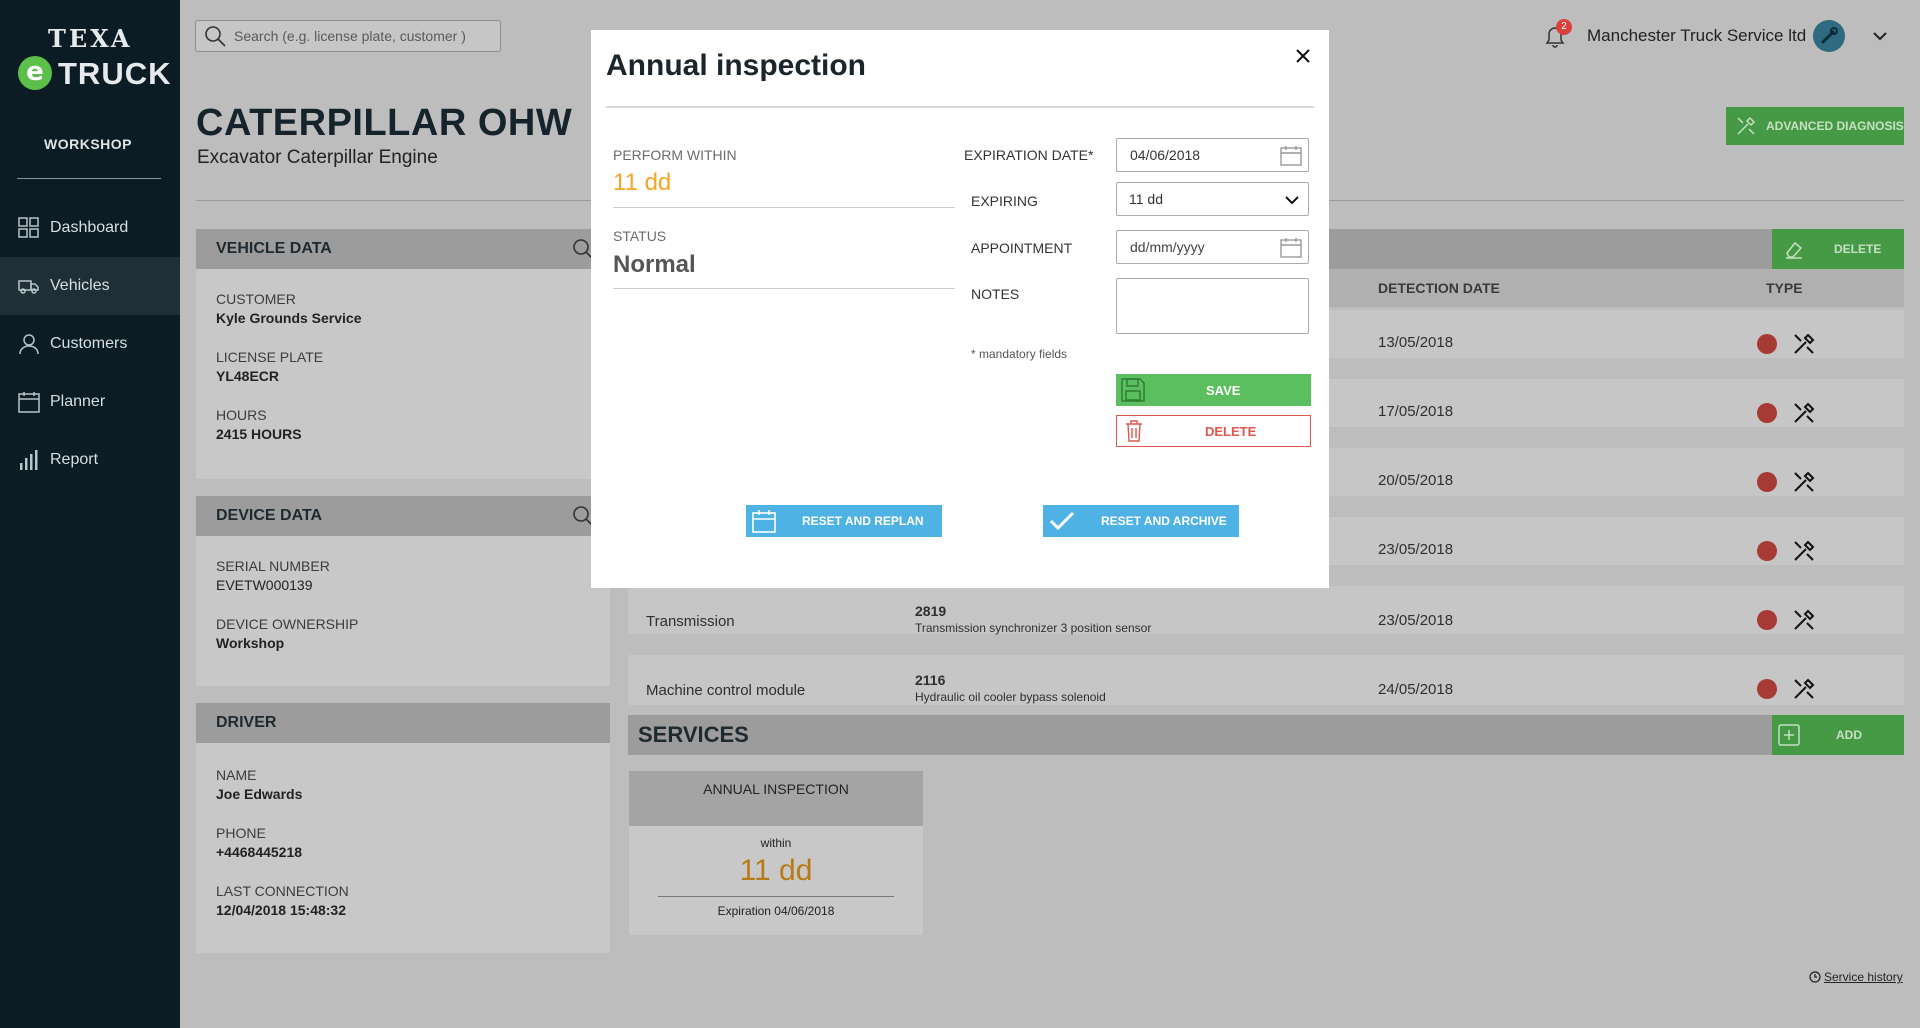 Image resolution: width=1920 pixels, height=1028 pixels. Describe the element at coordinates (1815, 977) in the screenshot. I see `clock-icon` at that location.